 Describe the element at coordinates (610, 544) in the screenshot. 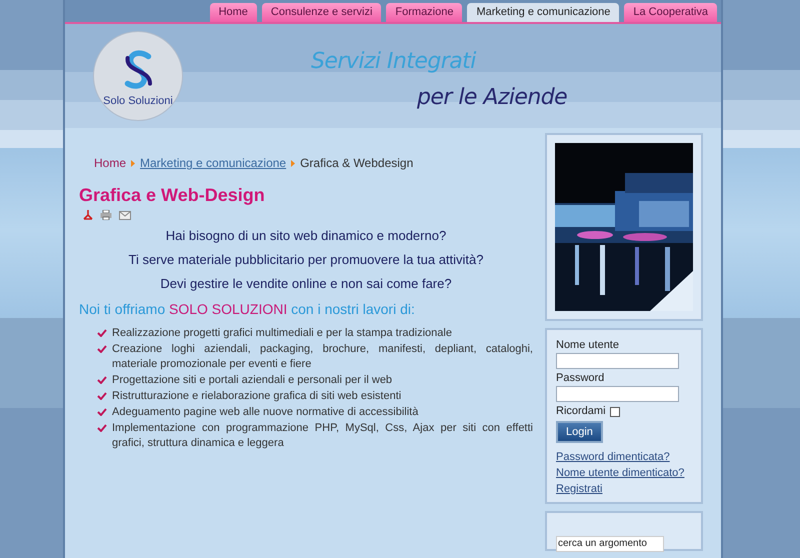

I see `search-field: cerca un argomento` at that location.